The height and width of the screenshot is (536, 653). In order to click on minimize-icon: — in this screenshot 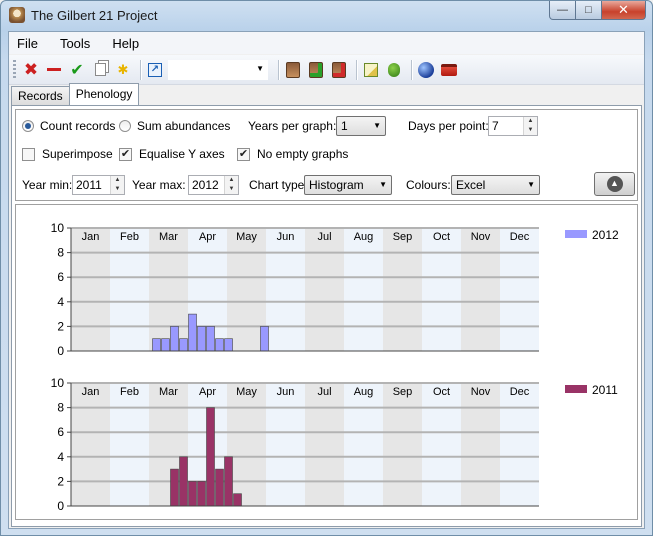, I will do `click(562, 10)`.